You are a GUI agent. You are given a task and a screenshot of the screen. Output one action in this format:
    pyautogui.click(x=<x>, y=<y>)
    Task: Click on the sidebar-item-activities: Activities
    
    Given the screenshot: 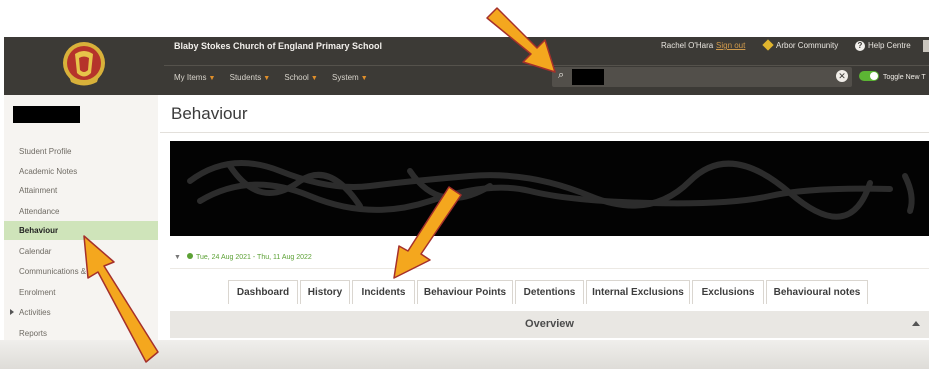 What is the action you would take?
    pyautogui.click(x=81, y=312)
    